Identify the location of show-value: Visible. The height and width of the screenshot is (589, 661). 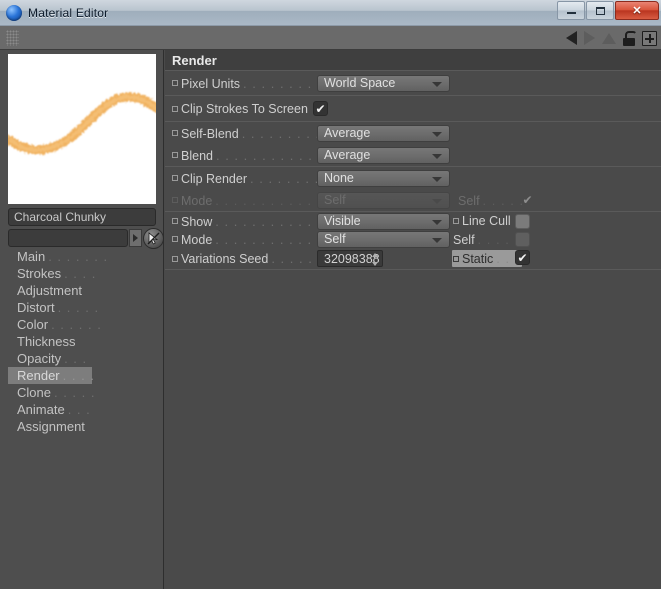
(342, 221).